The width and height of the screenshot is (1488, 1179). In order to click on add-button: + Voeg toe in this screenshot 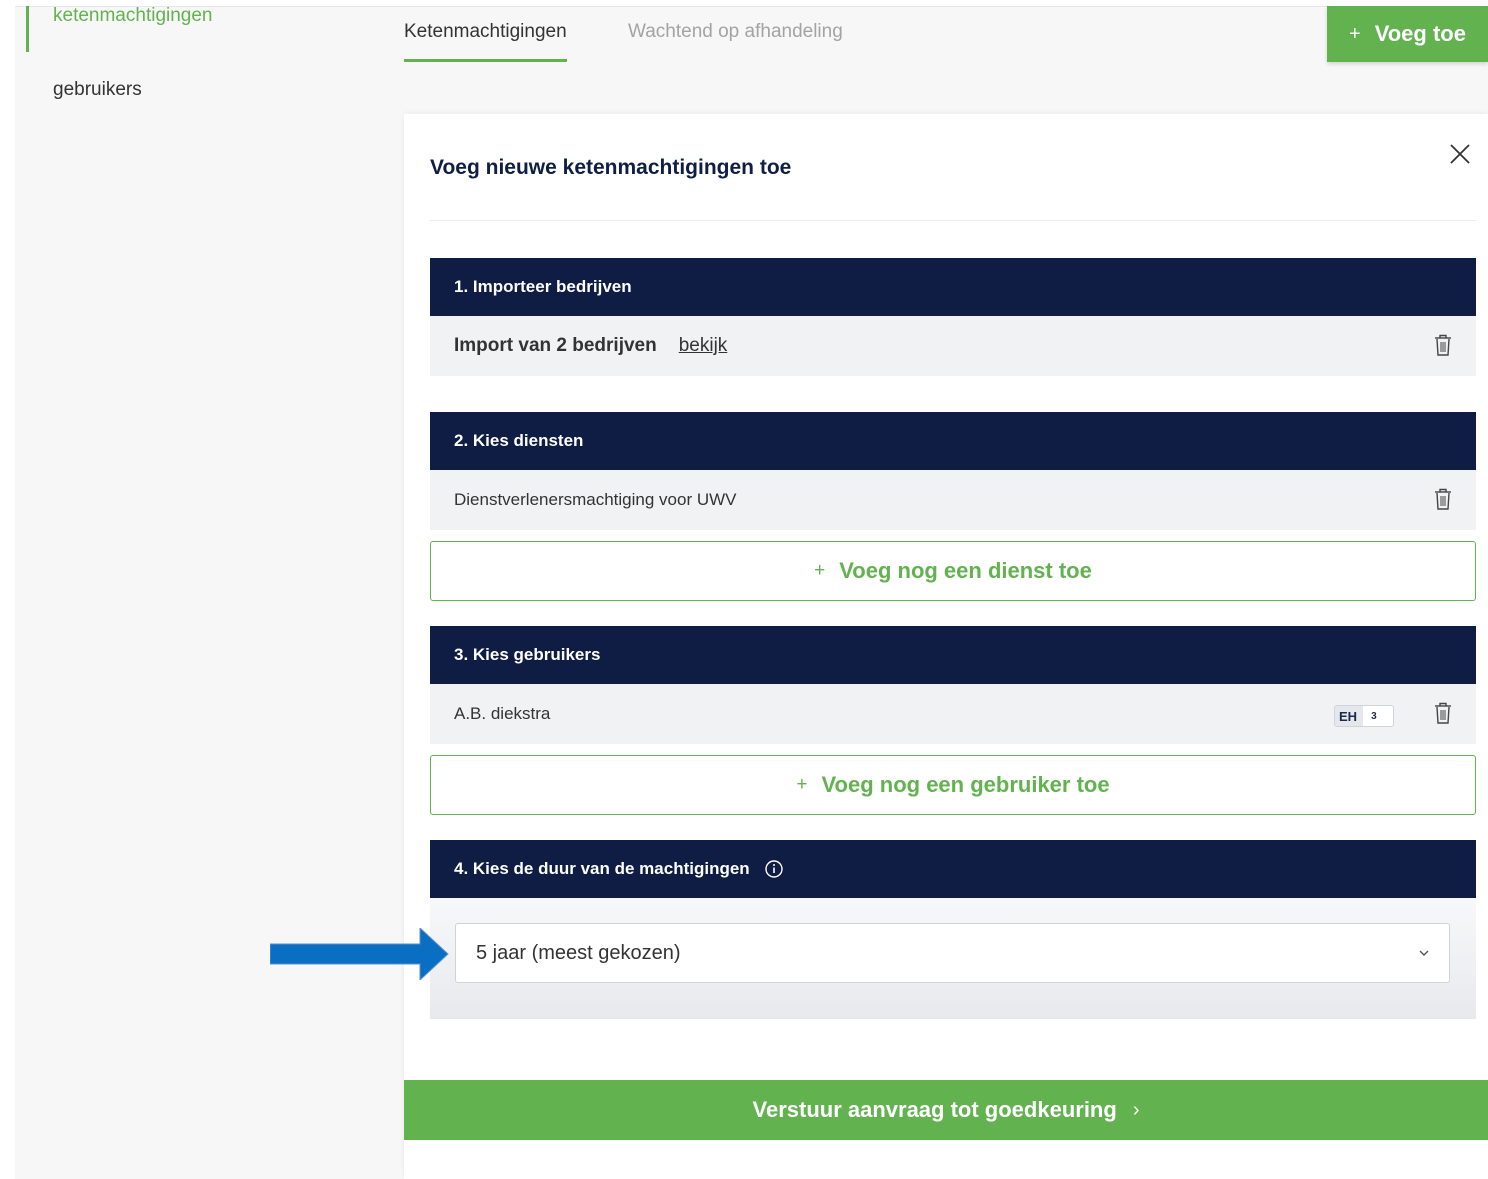, I will do `click(1407, 34)`.